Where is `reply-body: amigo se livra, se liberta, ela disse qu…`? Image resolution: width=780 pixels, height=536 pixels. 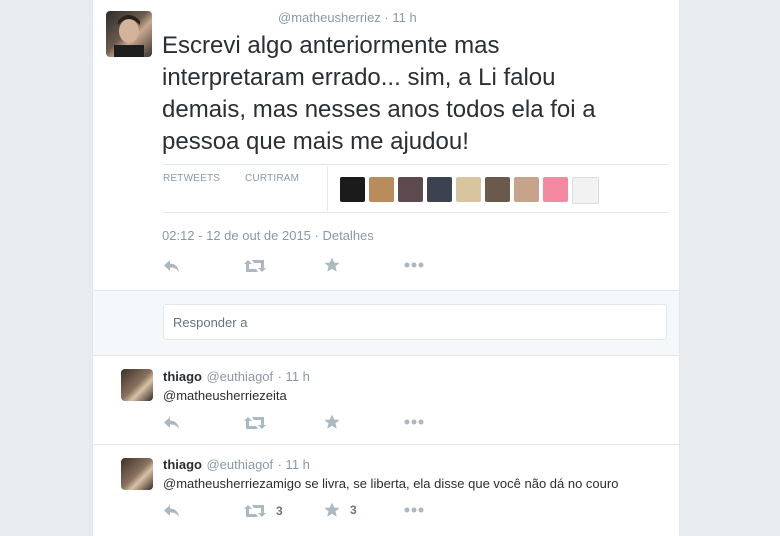 reply-body: amigo se livra, se liberta, ela disse qu… is located at coordinates (442, 483).